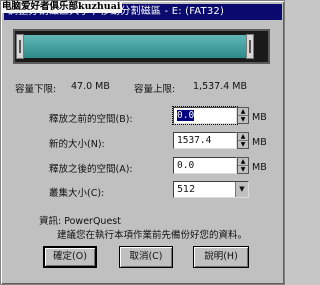 The height and width of the screenshot is (285, 320). I want to click on new-size-input: 1537.4, so click(205, 140).